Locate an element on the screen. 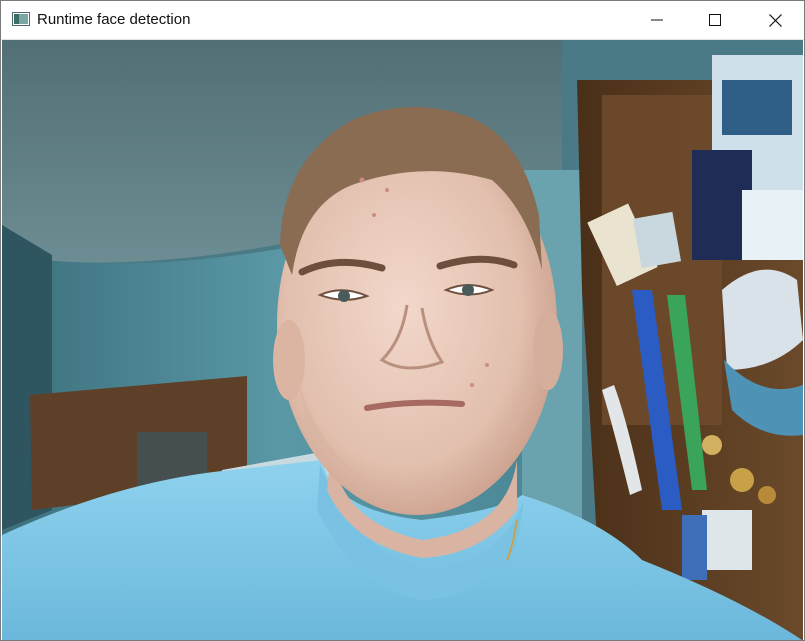  app-window-icon is located at coordinates (21, 19).